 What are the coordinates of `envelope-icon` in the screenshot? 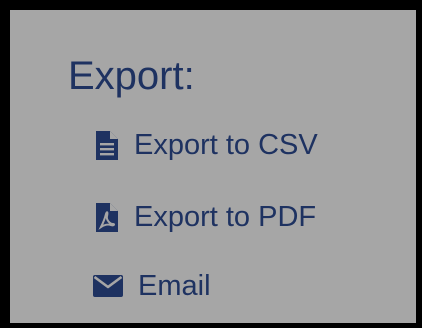 It's located at (108, 286).